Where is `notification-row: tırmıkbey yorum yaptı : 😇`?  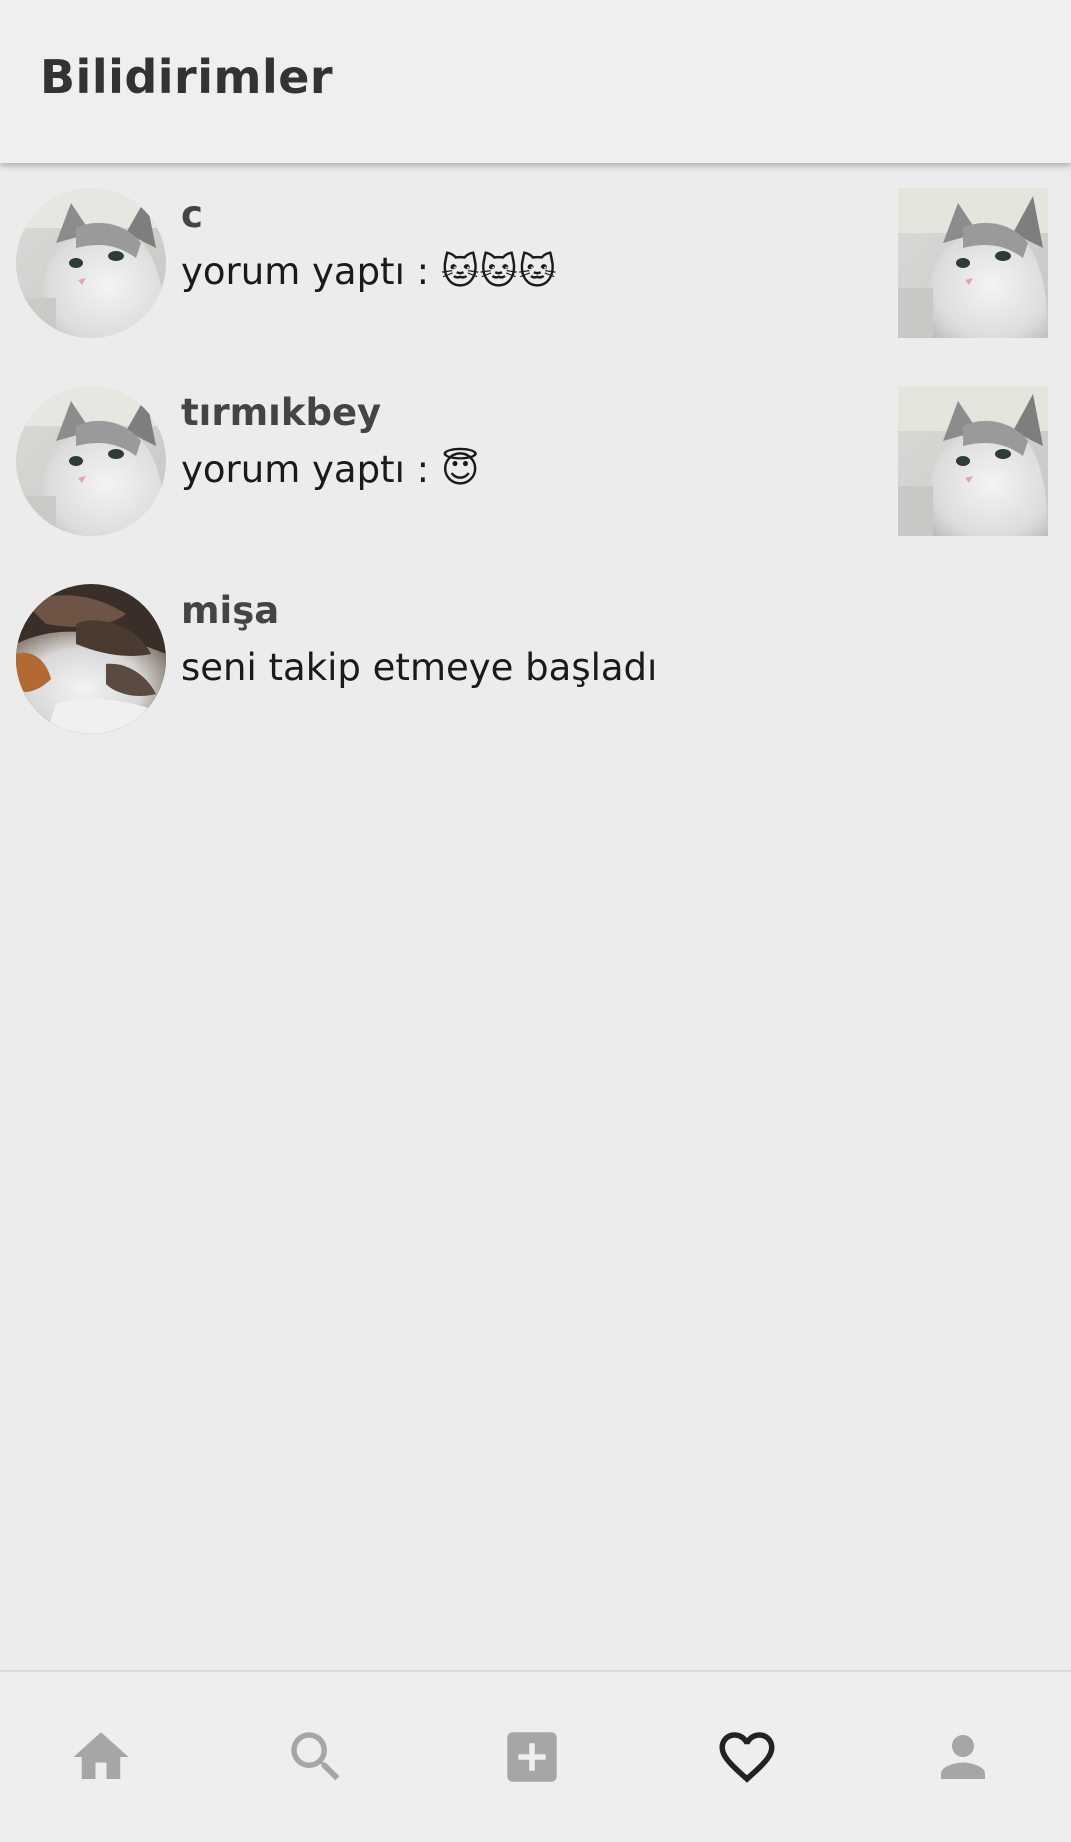
notification-row: tırmıkbey yorum yaptı : 😇 is located at coordinates (535, 460).